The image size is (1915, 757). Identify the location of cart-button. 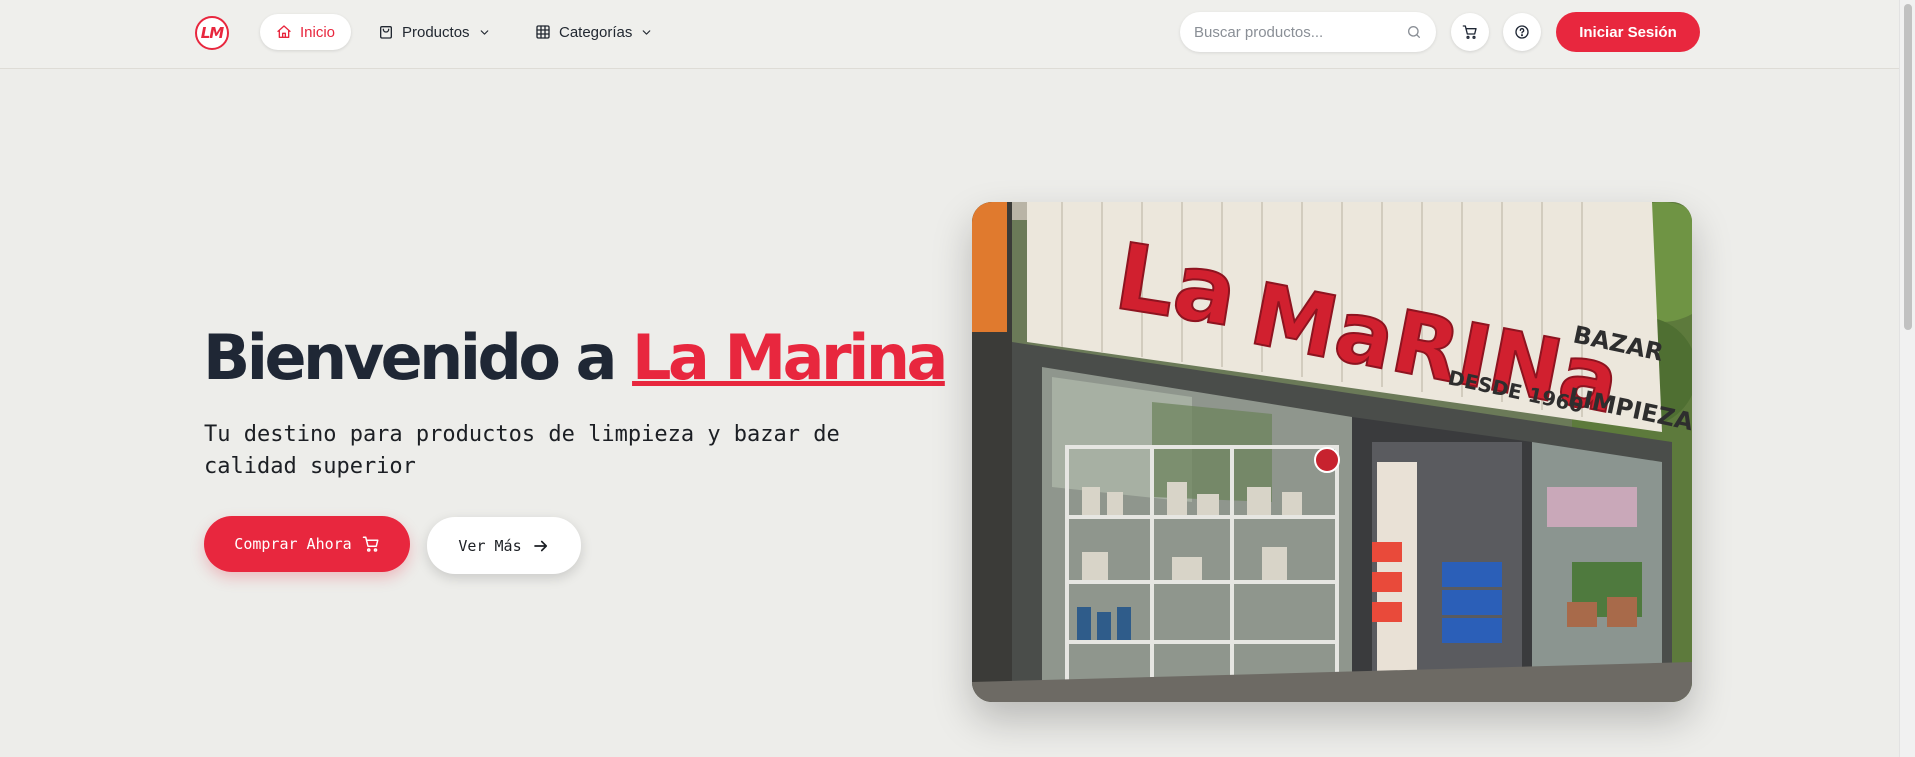
(1470, 32).